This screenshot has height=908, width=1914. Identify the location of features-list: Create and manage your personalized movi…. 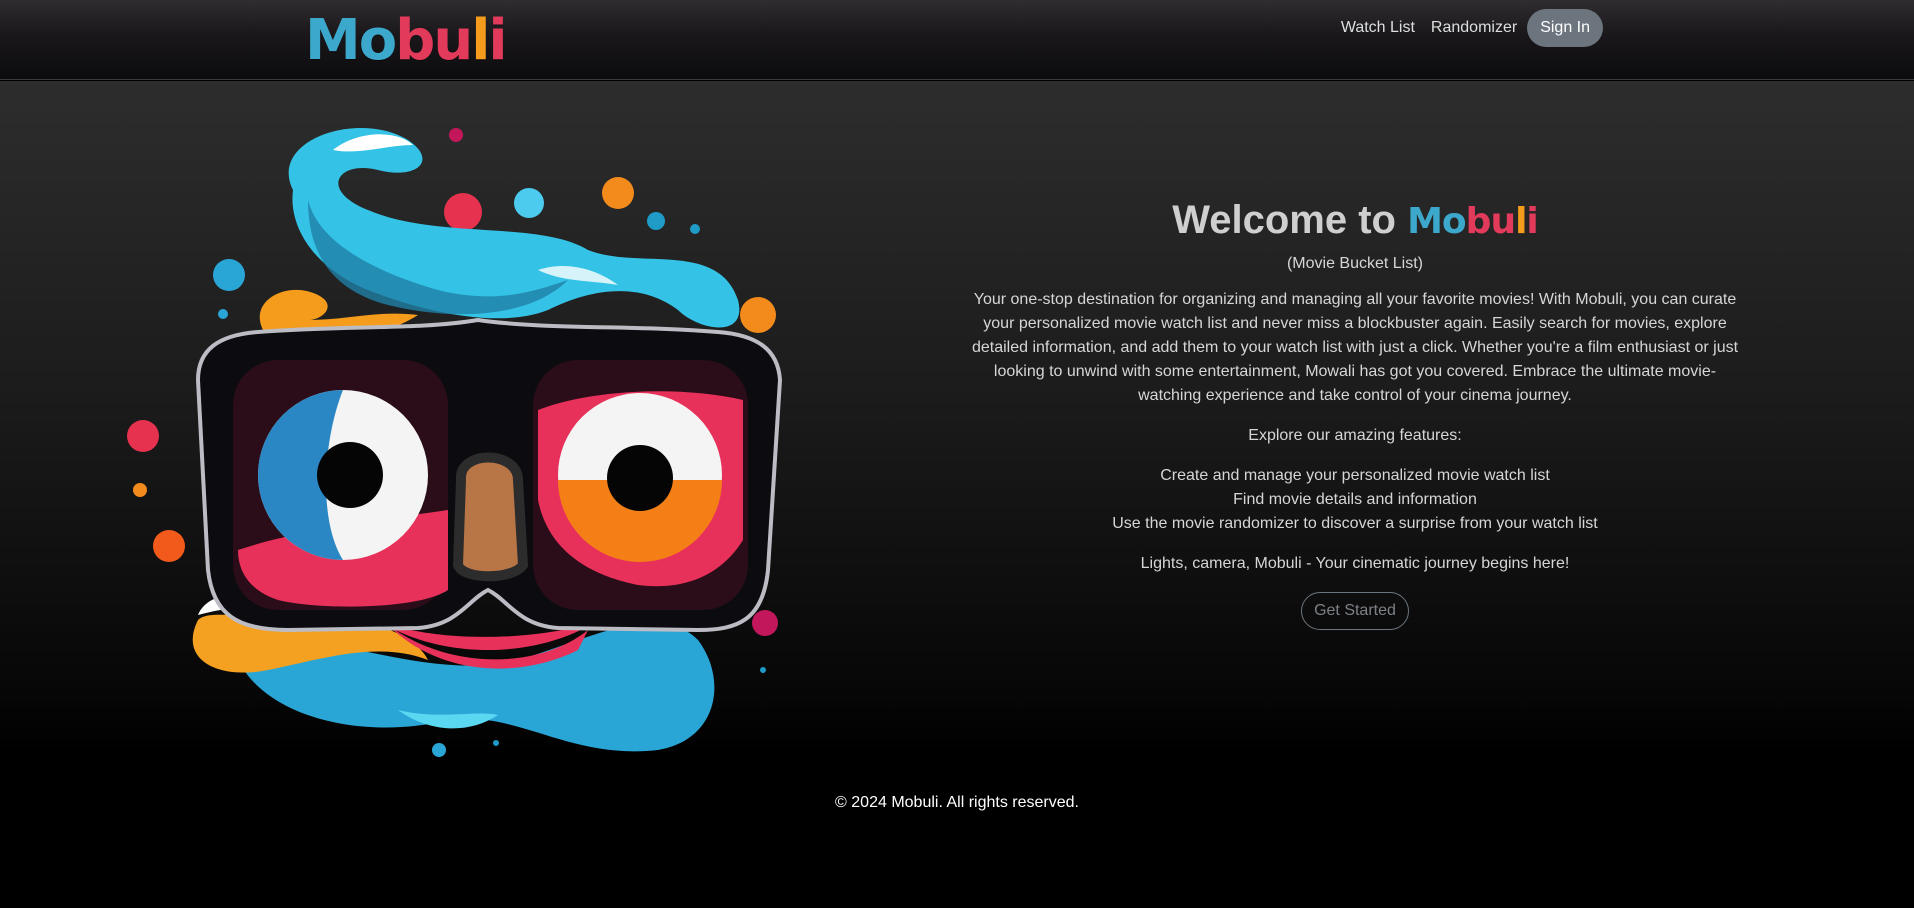
(1355, 500).